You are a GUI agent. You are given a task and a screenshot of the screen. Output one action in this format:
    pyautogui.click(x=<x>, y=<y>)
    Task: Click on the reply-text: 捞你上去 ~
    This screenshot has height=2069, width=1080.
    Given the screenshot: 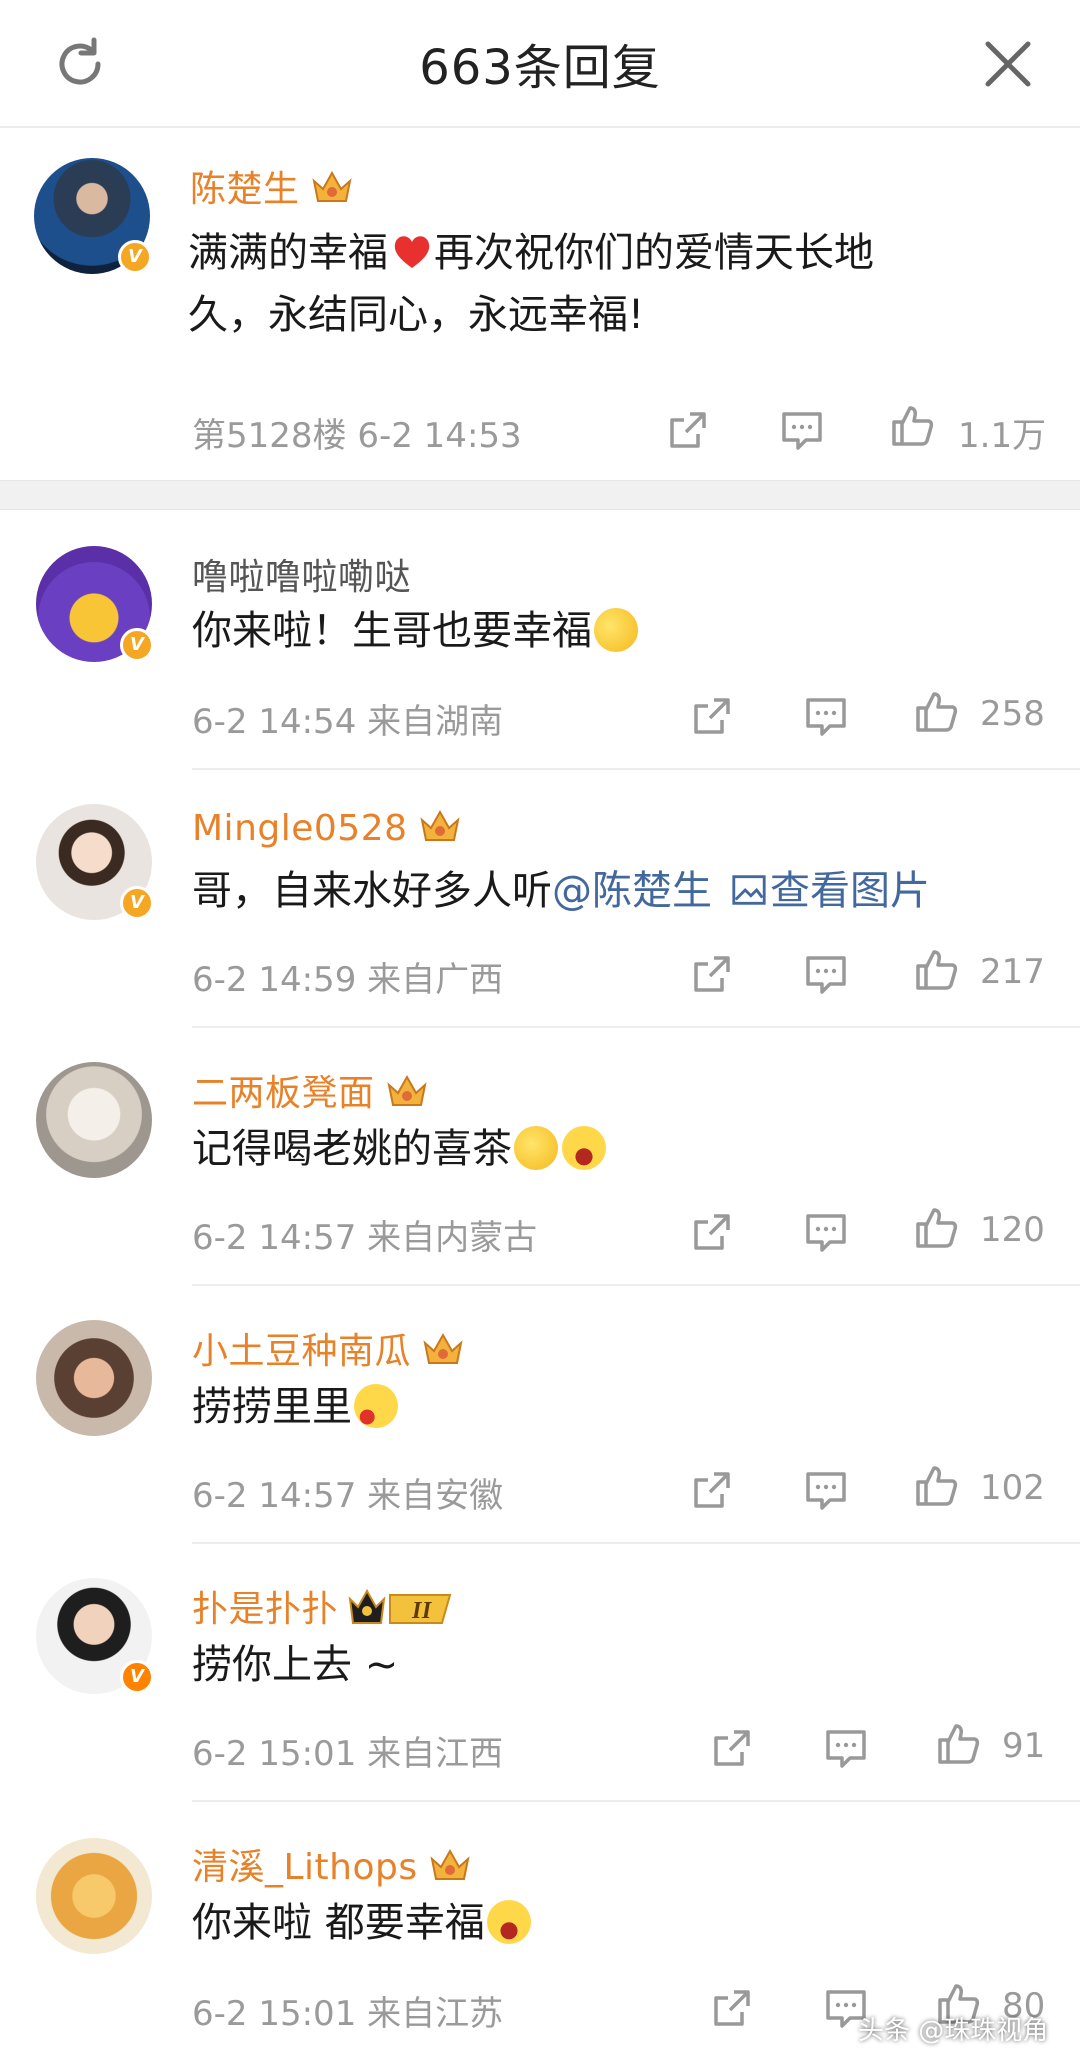 What is the action you would take?
    pyautogui.click(x=295, y=1665)
    